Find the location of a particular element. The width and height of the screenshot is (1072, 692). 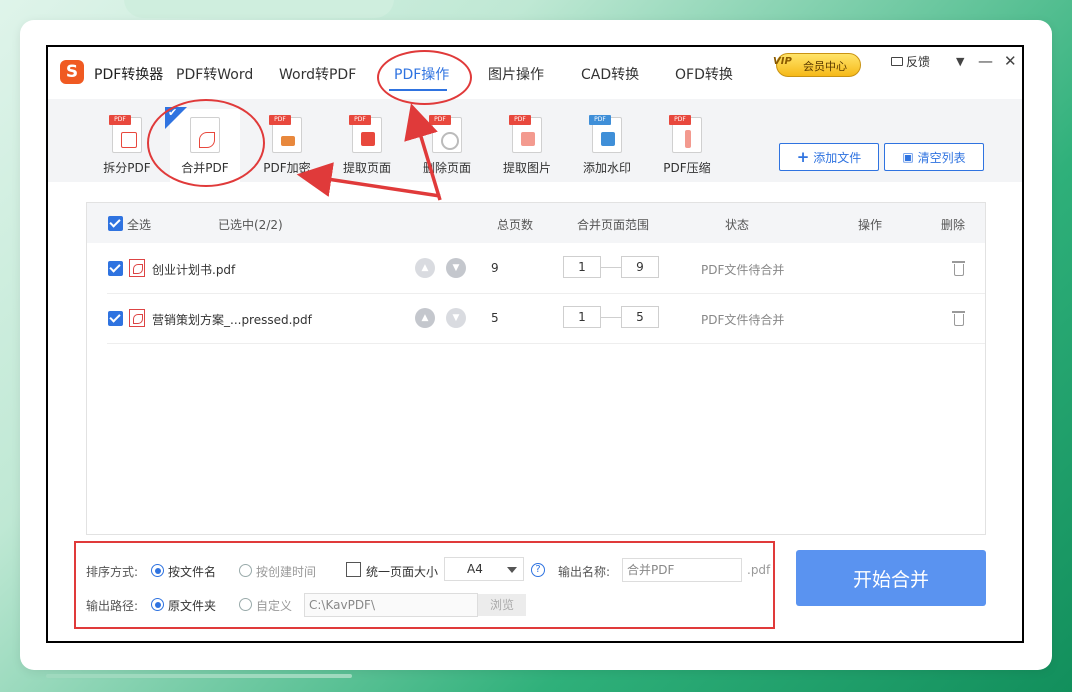

header-total-pages: 总页数 is located at coordinates (515, 225).